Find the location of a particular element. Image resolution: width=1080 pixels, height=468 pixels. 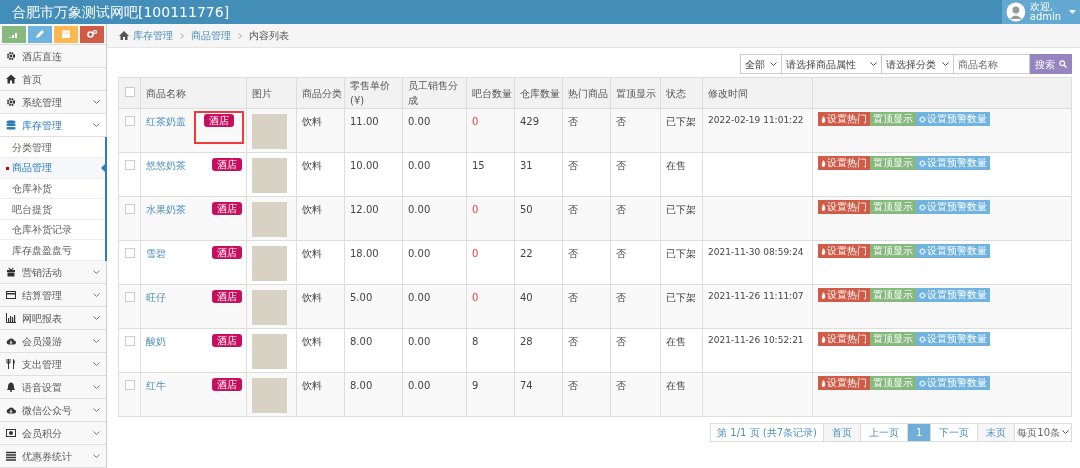

column-header: 吧台数量 is located at coordinates (490, 93).